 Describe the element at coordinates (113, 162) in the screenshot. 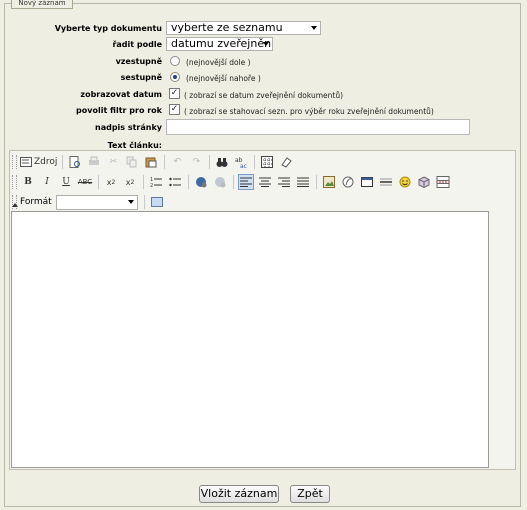

I see `cut-button: ✂` at that location.